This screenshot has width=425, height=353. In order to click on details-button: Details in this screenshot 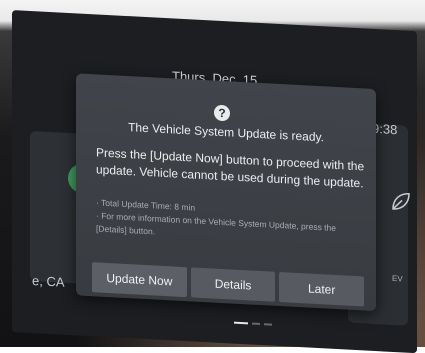, I will do `click(233, 284)`.